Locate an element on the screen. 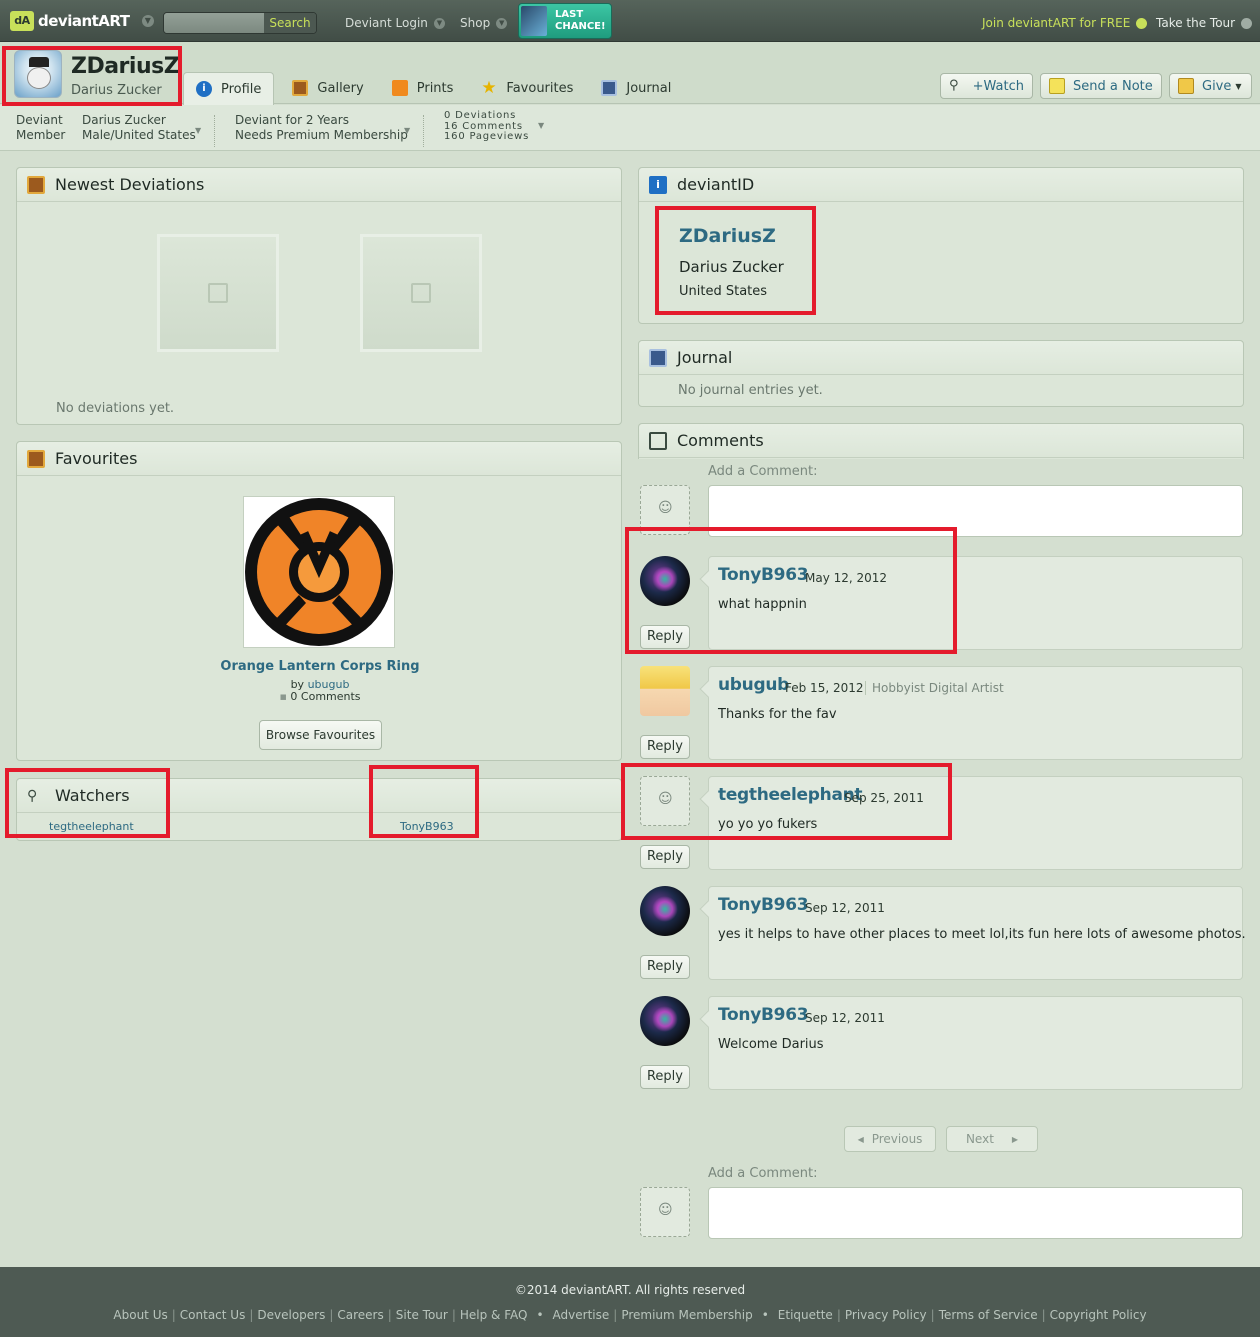  prints-icon is located at coordinates (399, 88).